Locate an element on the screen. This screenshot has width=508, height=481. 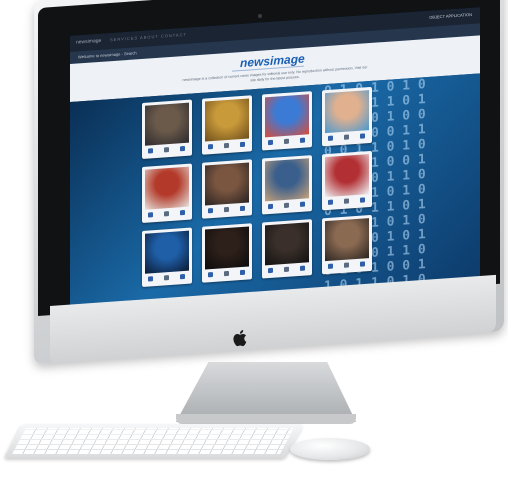
image-card-app-icons-phone is located at coordinates (287, 121).